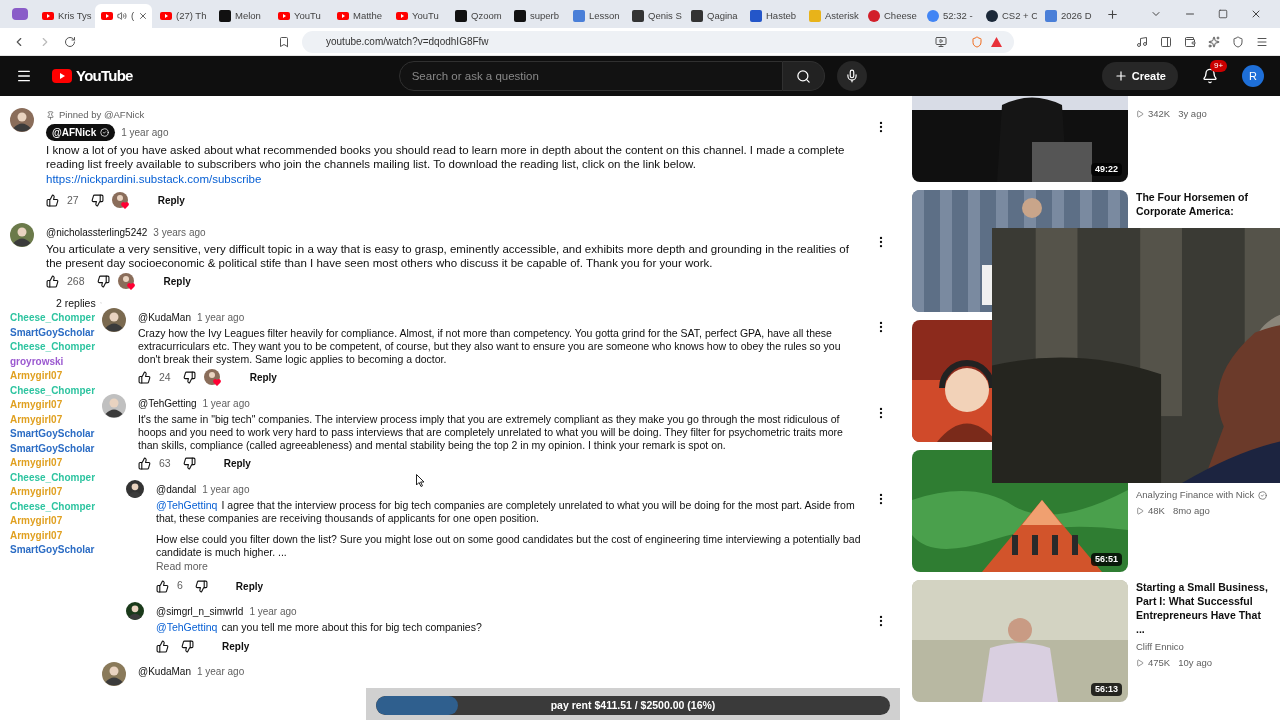 This screenshot has height=720, width=1280. I want to click on account-avatar: R, so click(1253, 76).